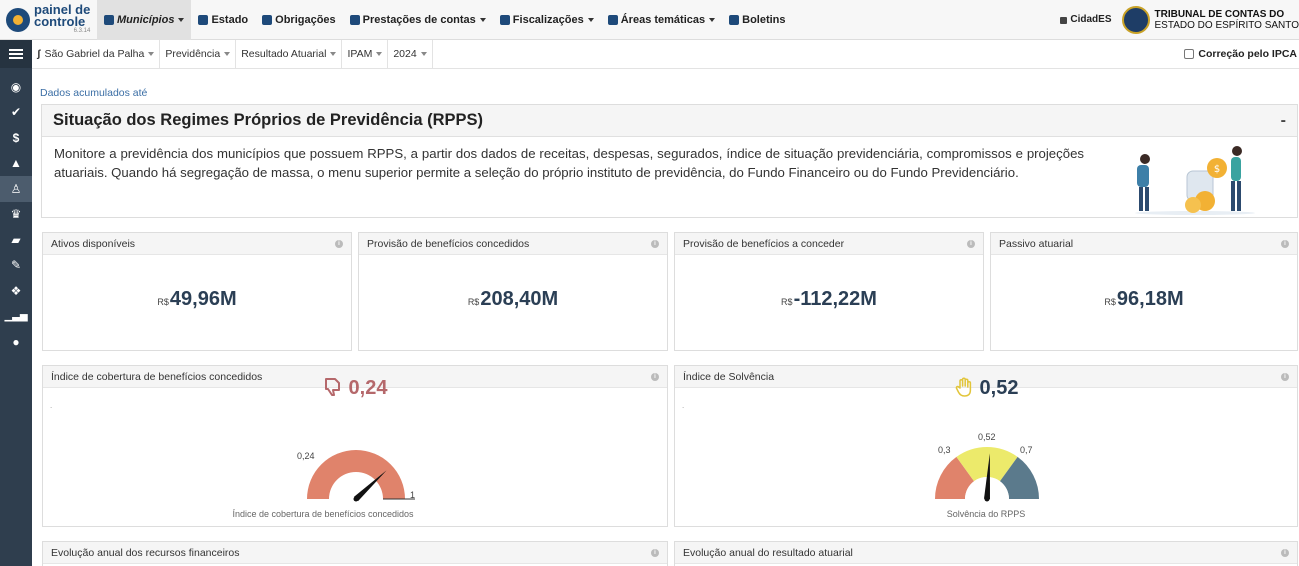 This screenshot has height=566, width=1299. I want to click on nav-areas-tematicas: Áreas temáticas, so click(661, 20).